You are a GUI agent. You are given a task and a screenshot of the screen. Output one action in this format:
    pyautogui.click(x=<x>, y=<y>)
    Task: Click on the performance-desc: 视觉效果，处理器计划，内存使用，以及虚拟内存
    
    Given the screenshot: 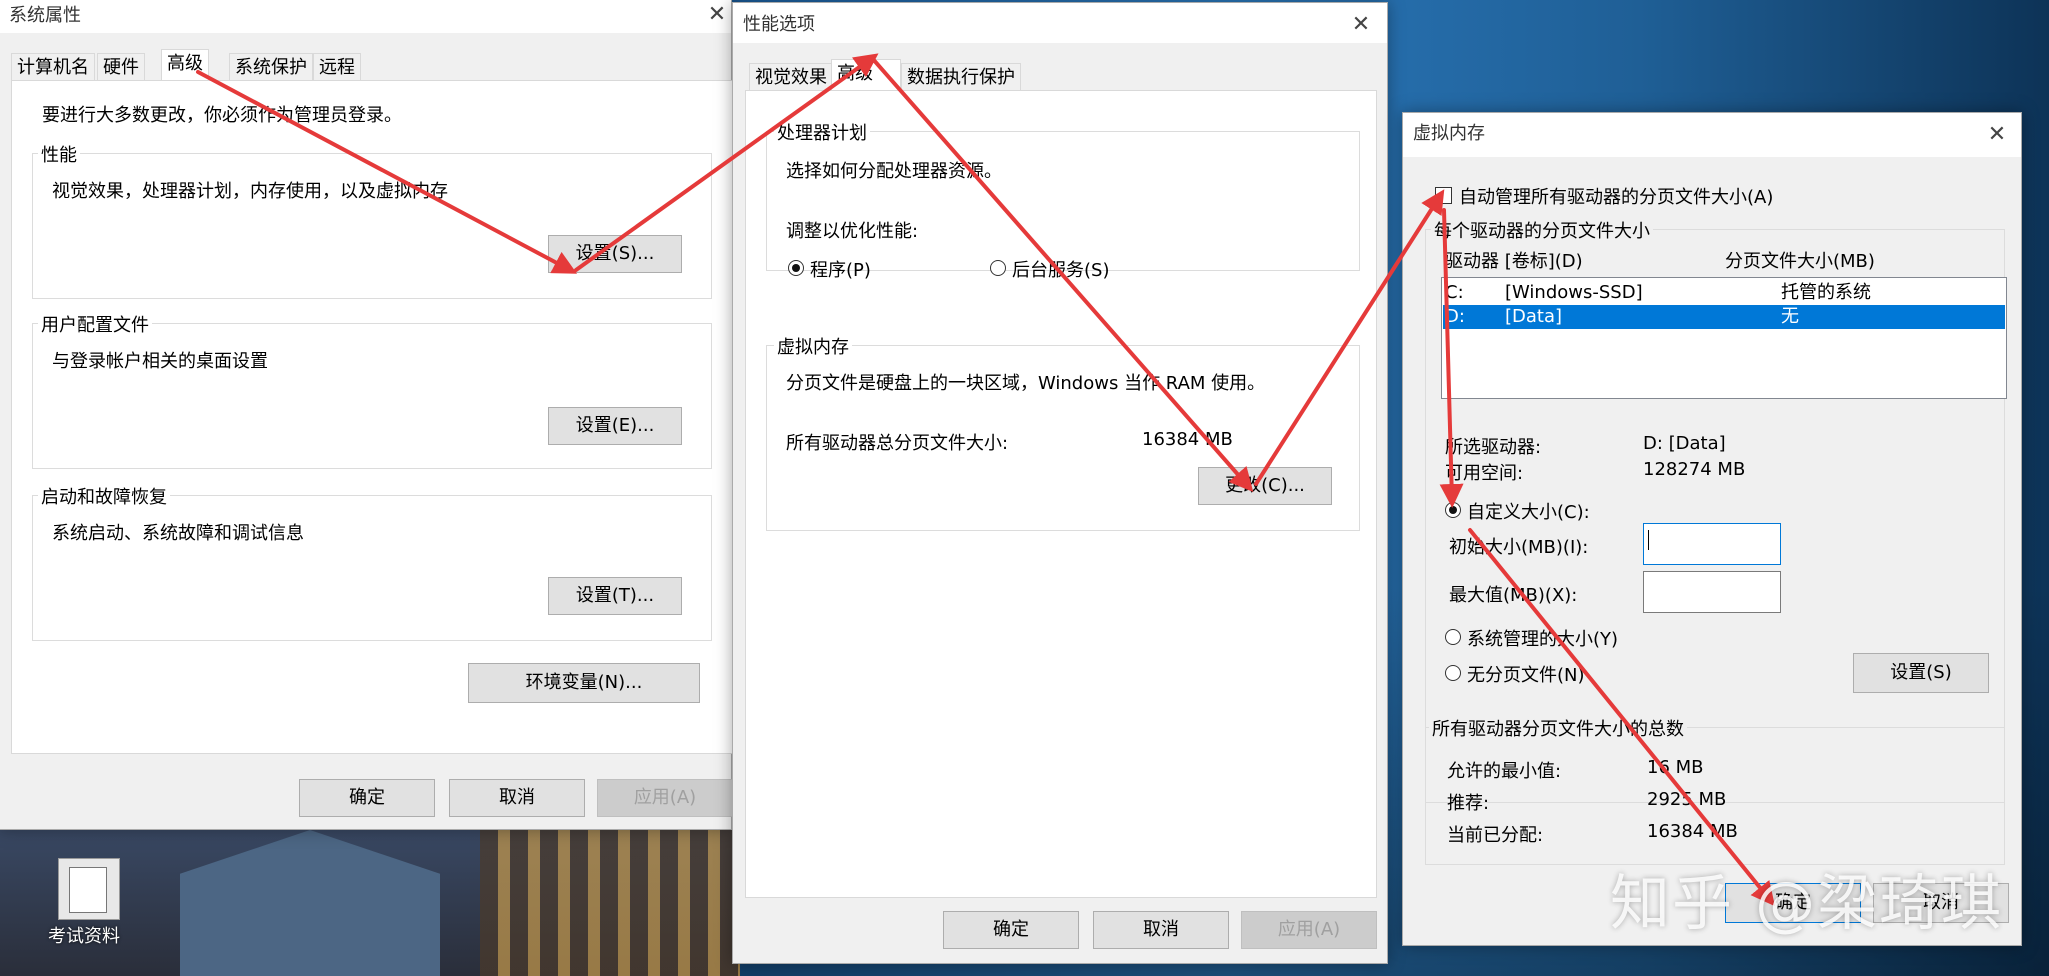 What is the action you would take?
    pyautogui.click(x=250, y=191)
    